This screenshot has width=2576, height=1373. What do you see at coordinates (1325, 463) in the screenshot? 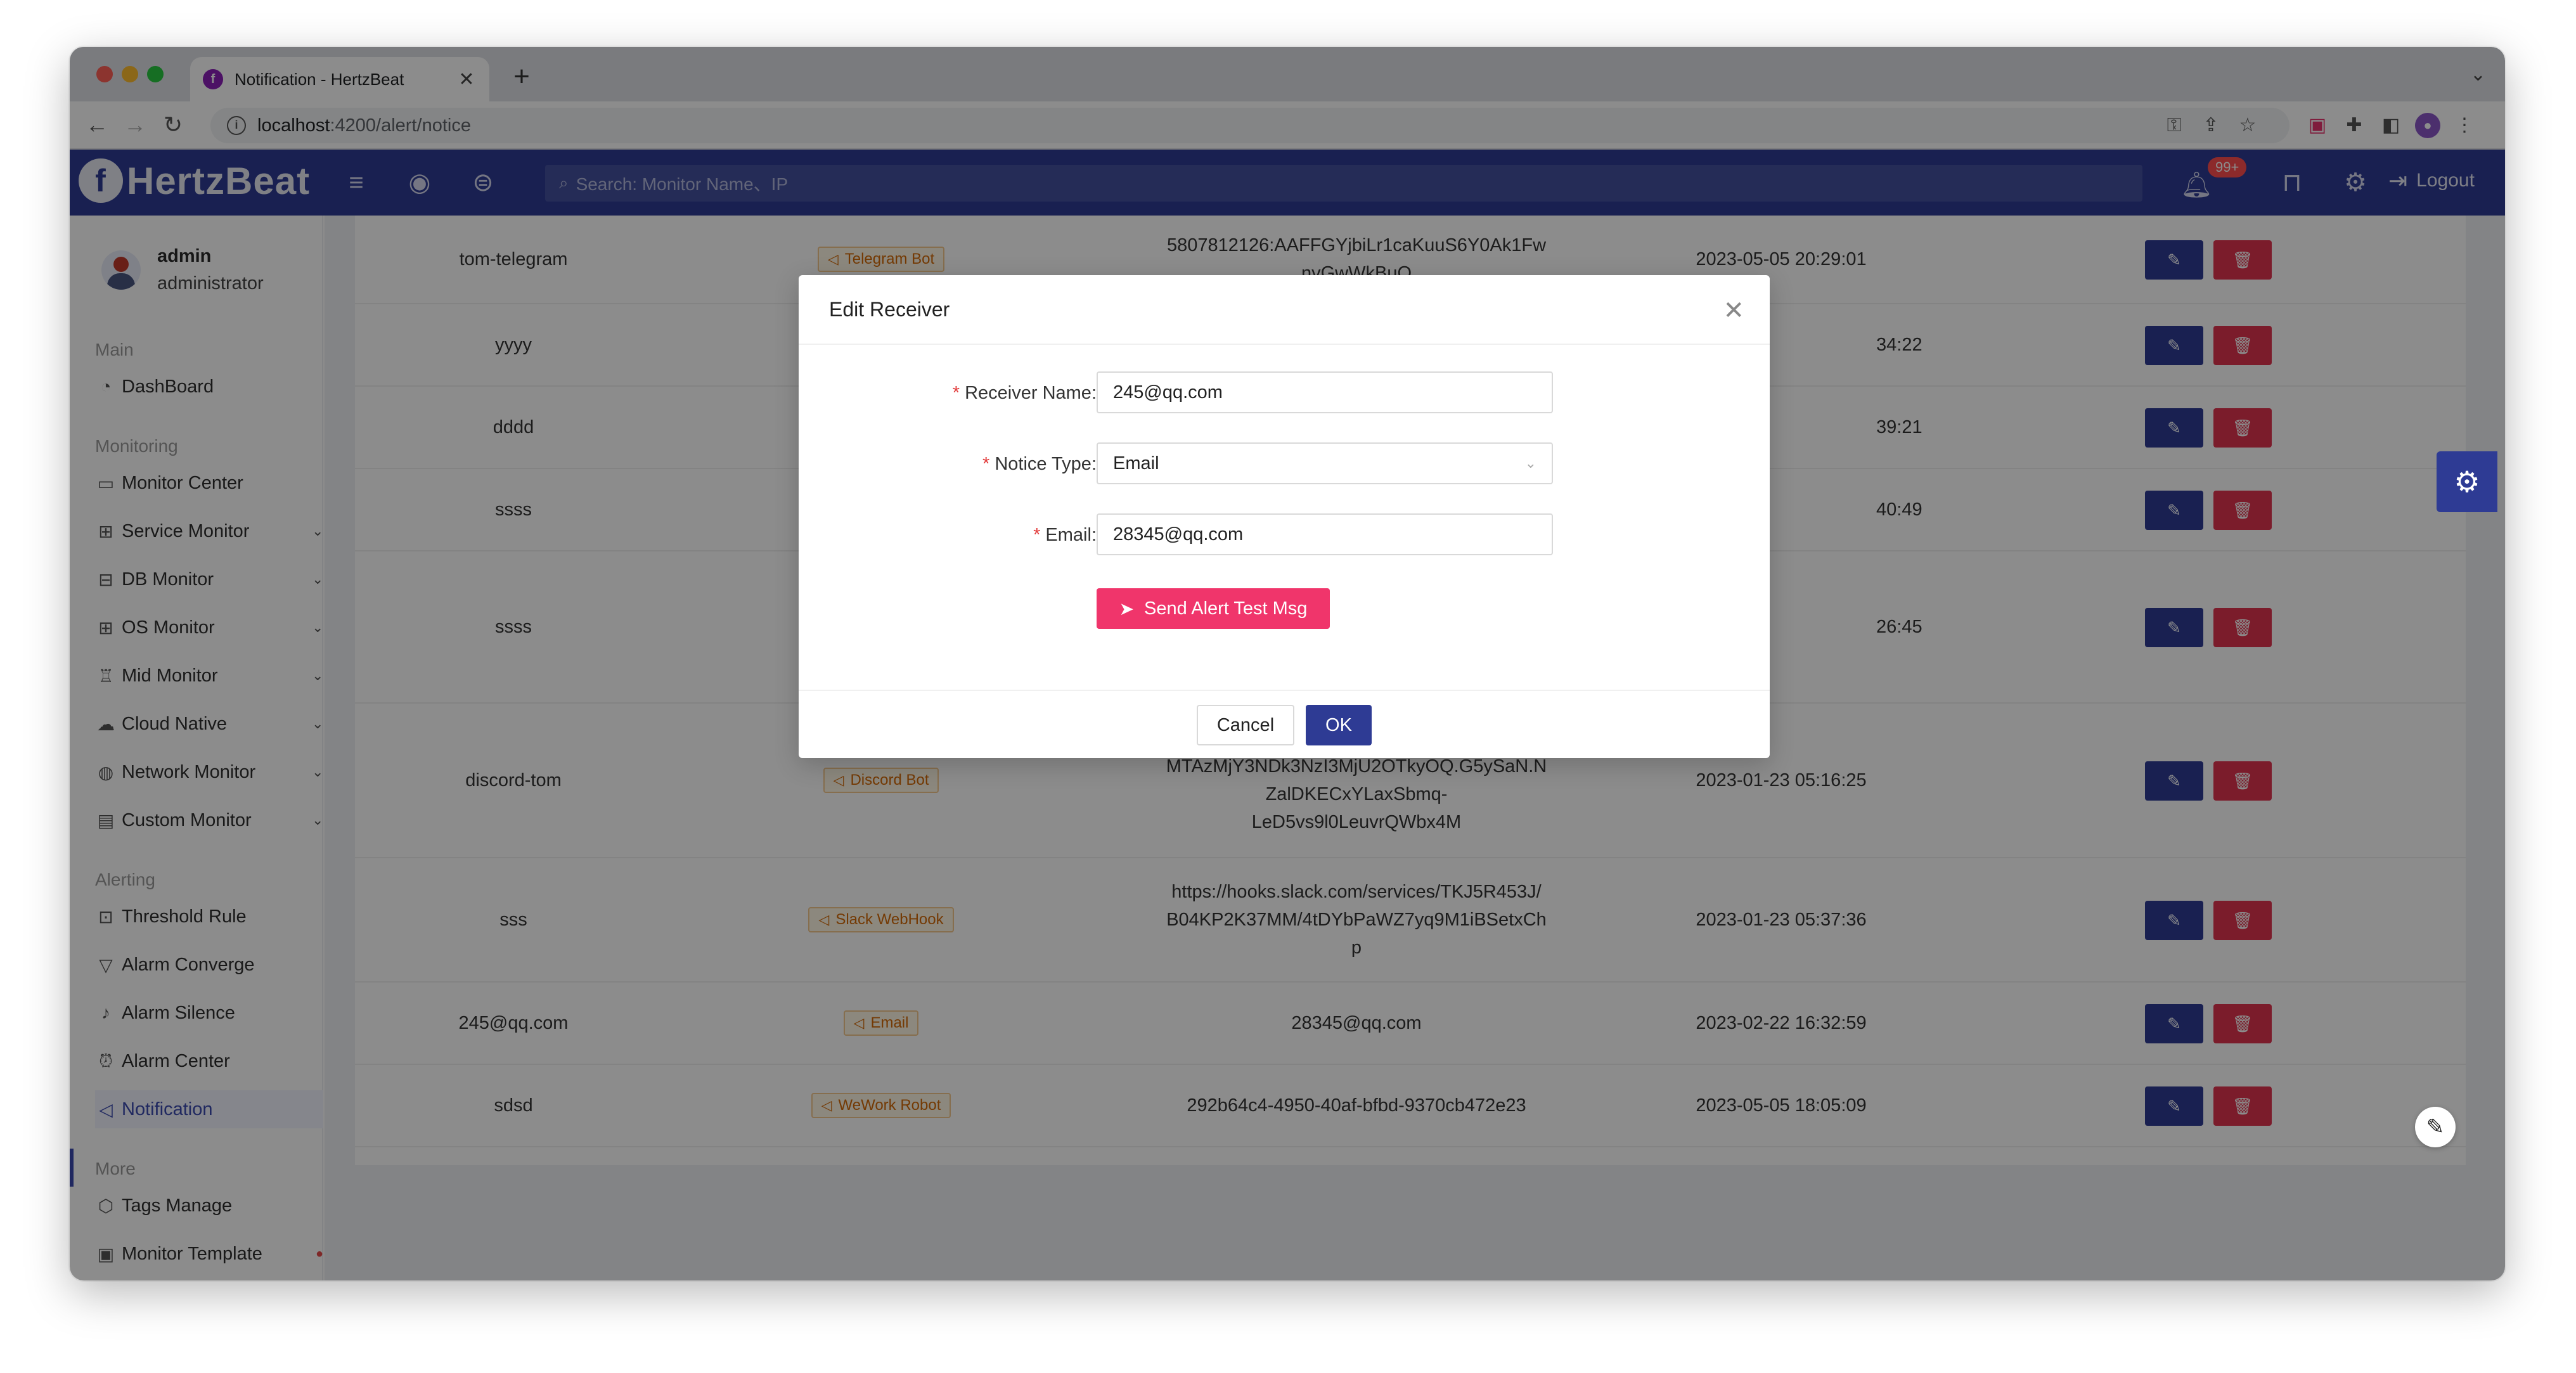
I see `notice-type-select: Email ⌄` at bounding box center [1325, 463].